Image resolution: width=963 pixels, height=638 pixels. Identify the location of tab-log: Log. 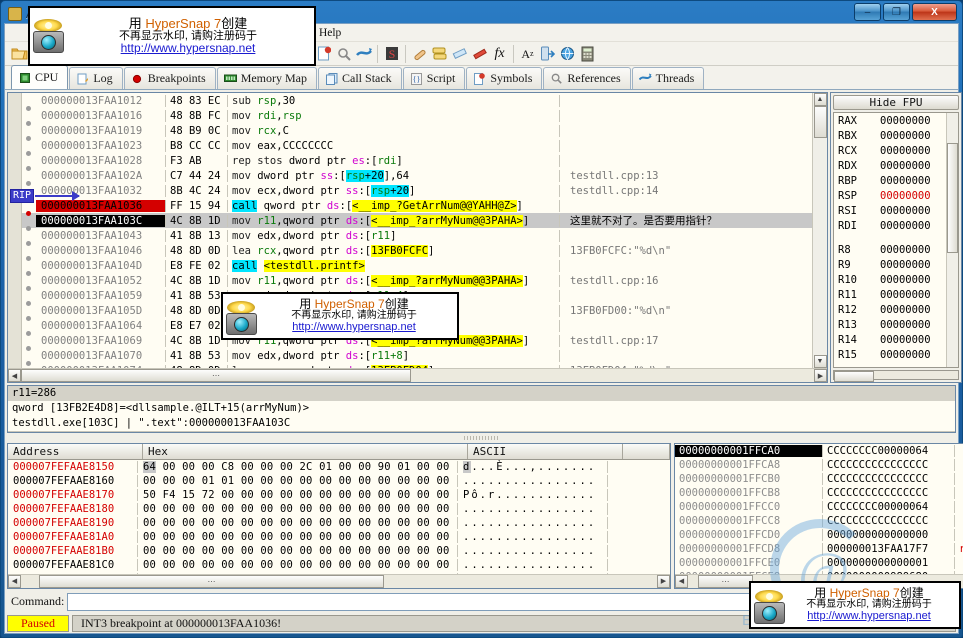
(96, 78).